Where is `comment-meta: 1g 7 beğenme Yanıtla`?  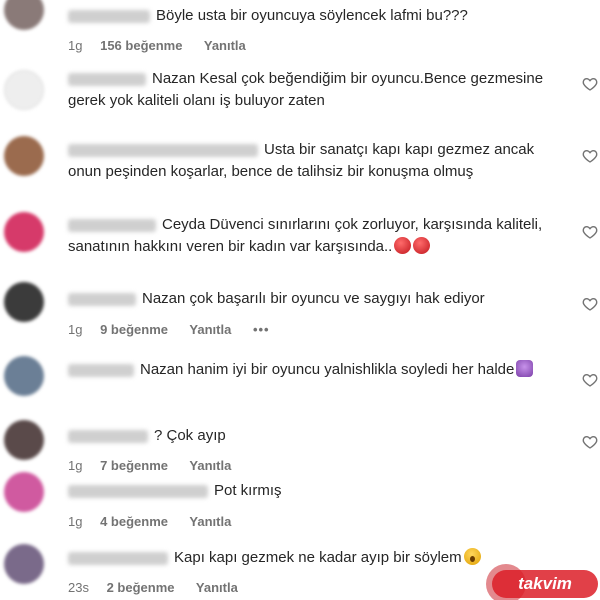
comment-meta: 1g 7 beğenme Yanıtla is located at coordinates (158, 465).